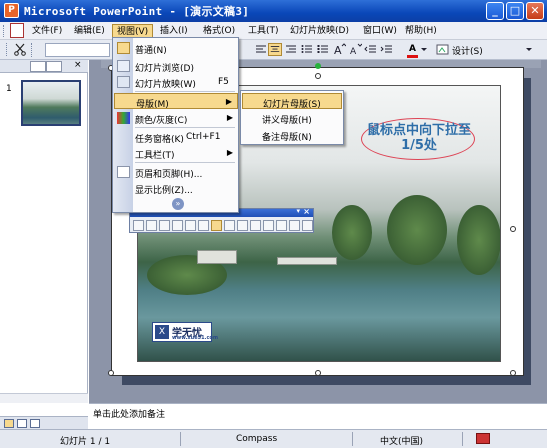 This screenshot has width=547, height=448. I want to click on title-bar: P Microsoft PowerPoint - [演示文稿3] _ □ ✕, so click(273, 11).